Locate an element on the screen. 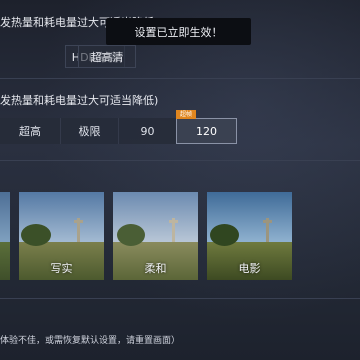 The height and width of the screenshot is (360, 360). fps-option-super-high: 超高 is located at coordinates (30, 131).